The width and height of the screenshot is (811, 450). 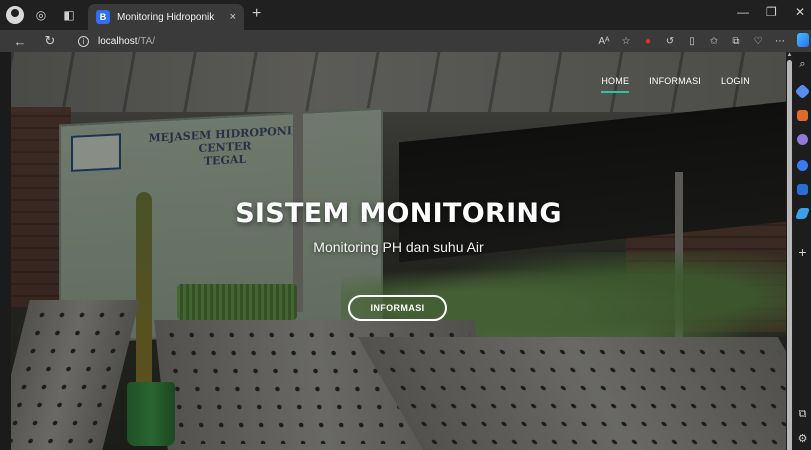 What do you see at coordinates (802, 189) in the screenshot?
I see `office-icon` at bounding box center [802, 189].